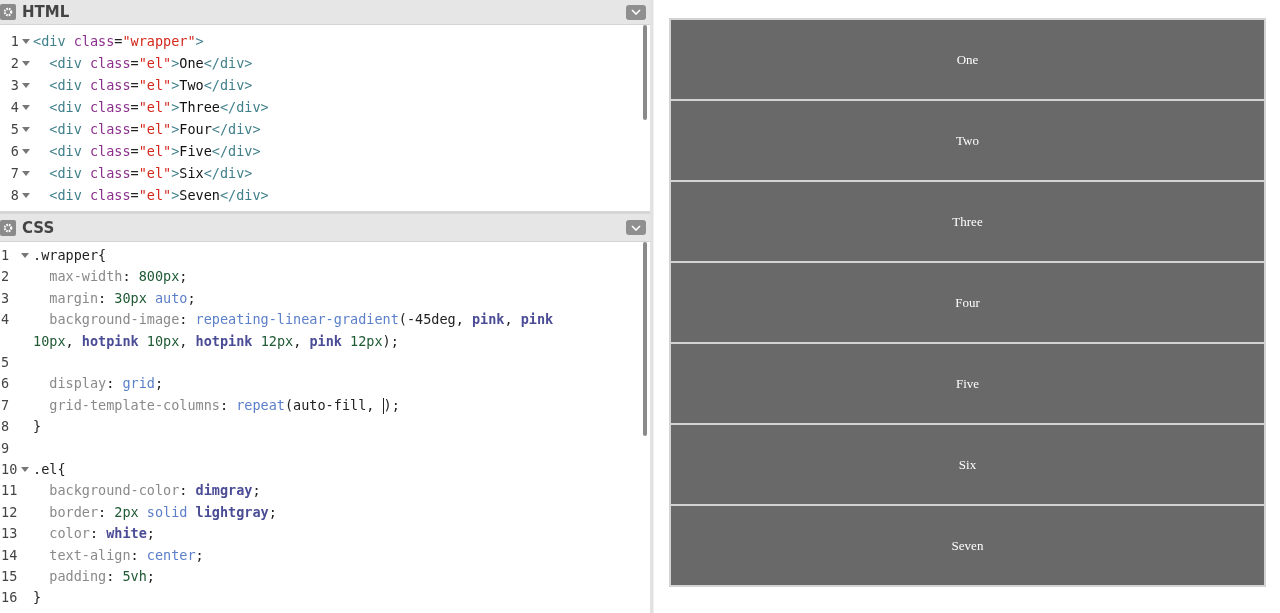 The image size is (1280, 613). Describe the element at coordinates (162, 512) in the screenshot. I see `code-line: border: 2px solid lightgray;` at that location.